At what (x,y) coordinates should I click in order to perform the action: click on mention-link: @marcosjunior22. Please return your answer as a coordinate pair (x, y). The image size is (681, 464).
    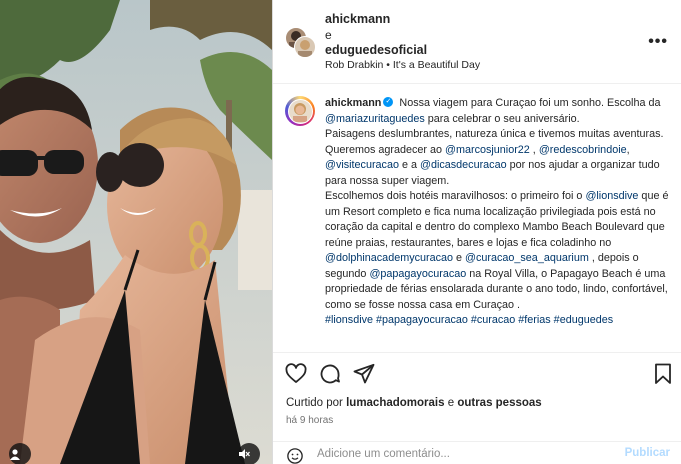
    Looking at the image, I should click on (487, 150).